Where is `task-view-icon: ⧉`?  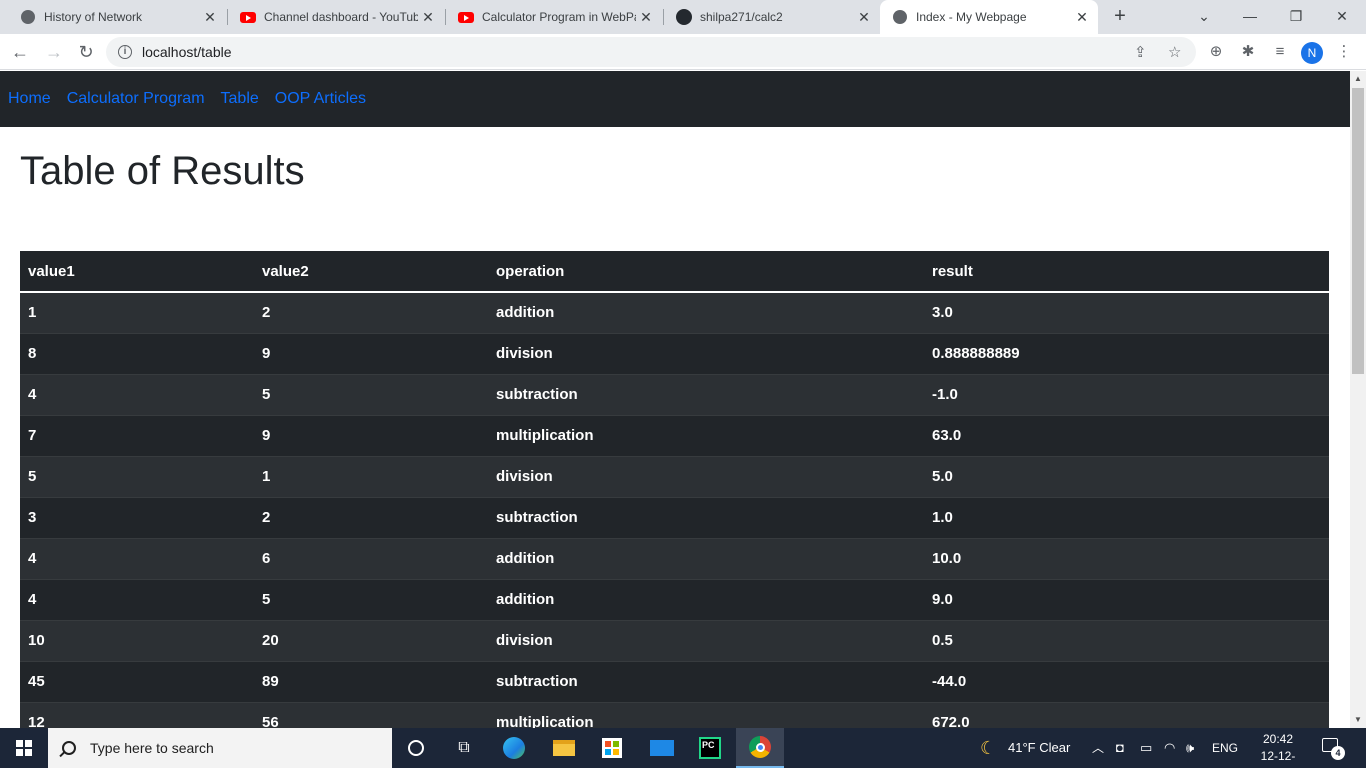 task-view-icon: ⧉ is located at coordinates (464, 748).